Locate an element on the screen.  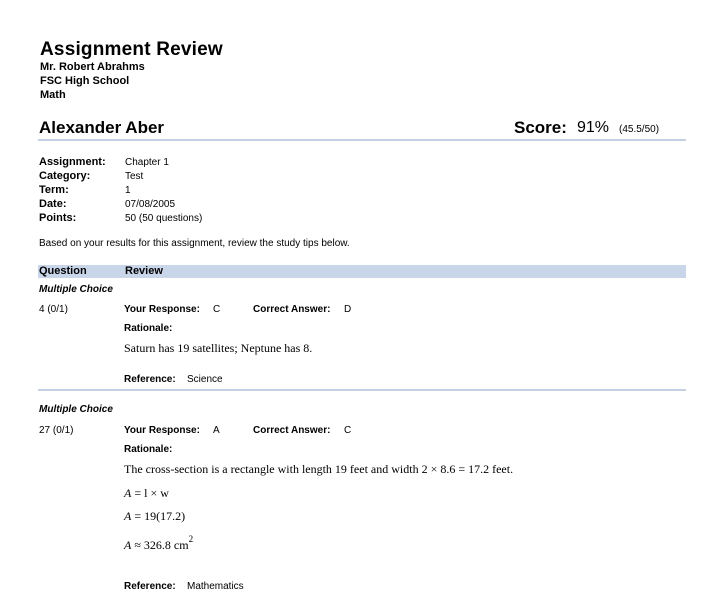
your-response-value: A is located at coordinates (216, 430).